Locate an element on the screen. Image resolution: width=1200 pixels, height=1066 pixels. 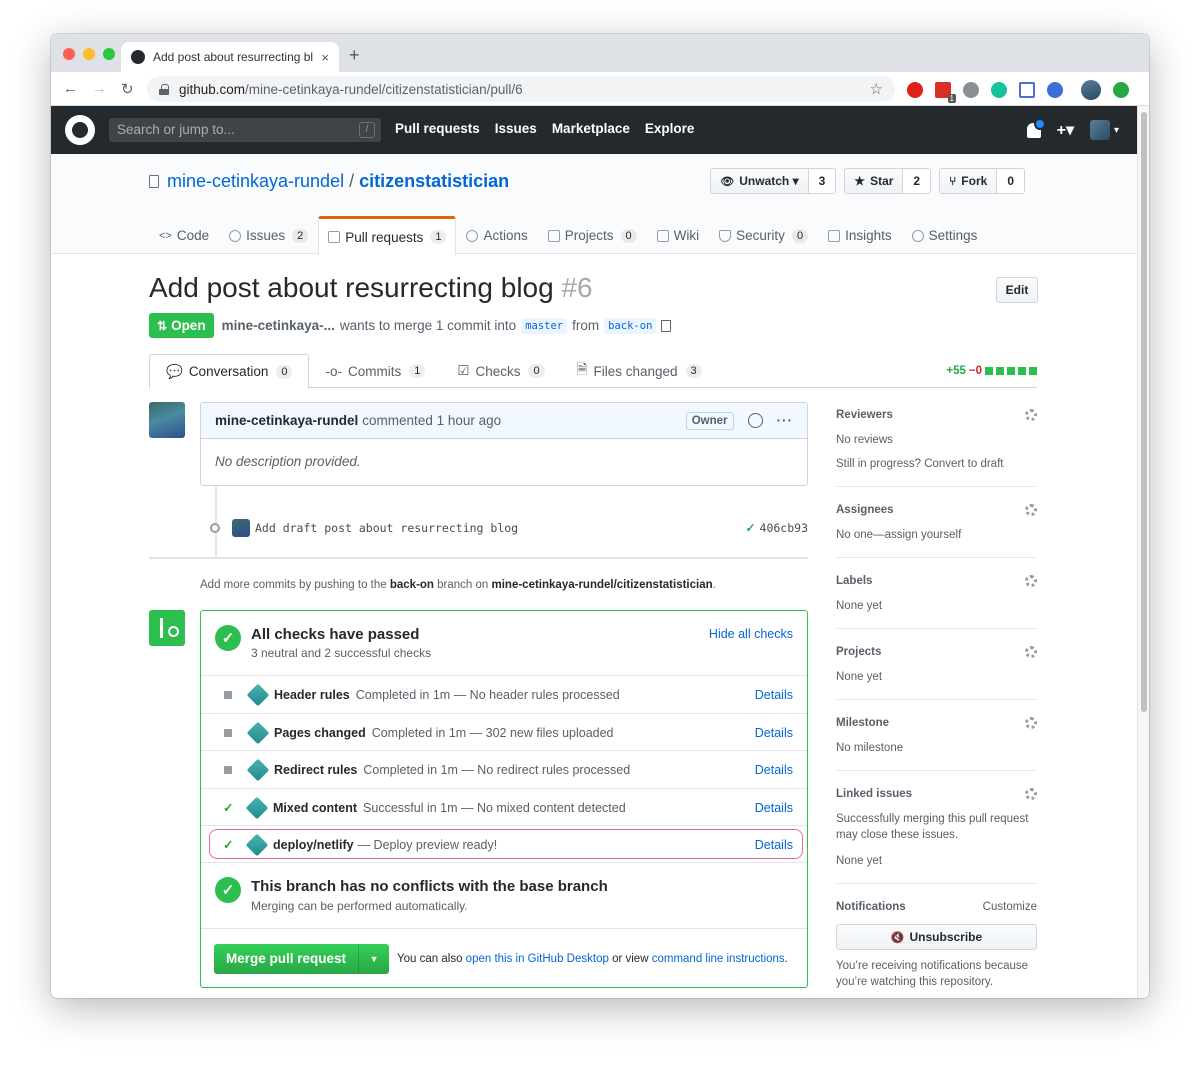
new-tab-button: + is located at coordinates (354, 55).